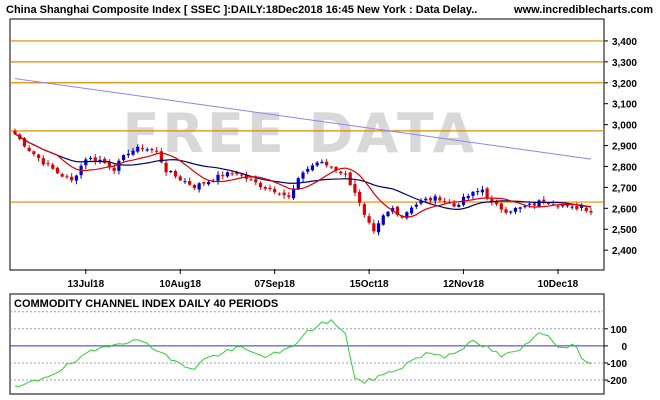 The image size is (660, 400). Describe the element at coordinates (464, 284) in the screenshot. I see `date-tick-label: 12Nov18` at that location.